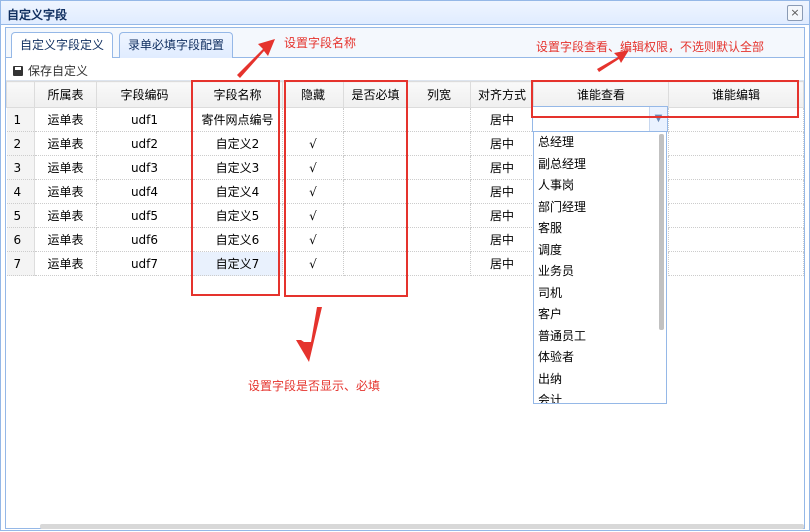 This screenshot has width=810, height=532. Describe the element at coordinates (144, 239) in the screenshot. I see `cell-field-code: udf6` at that location.